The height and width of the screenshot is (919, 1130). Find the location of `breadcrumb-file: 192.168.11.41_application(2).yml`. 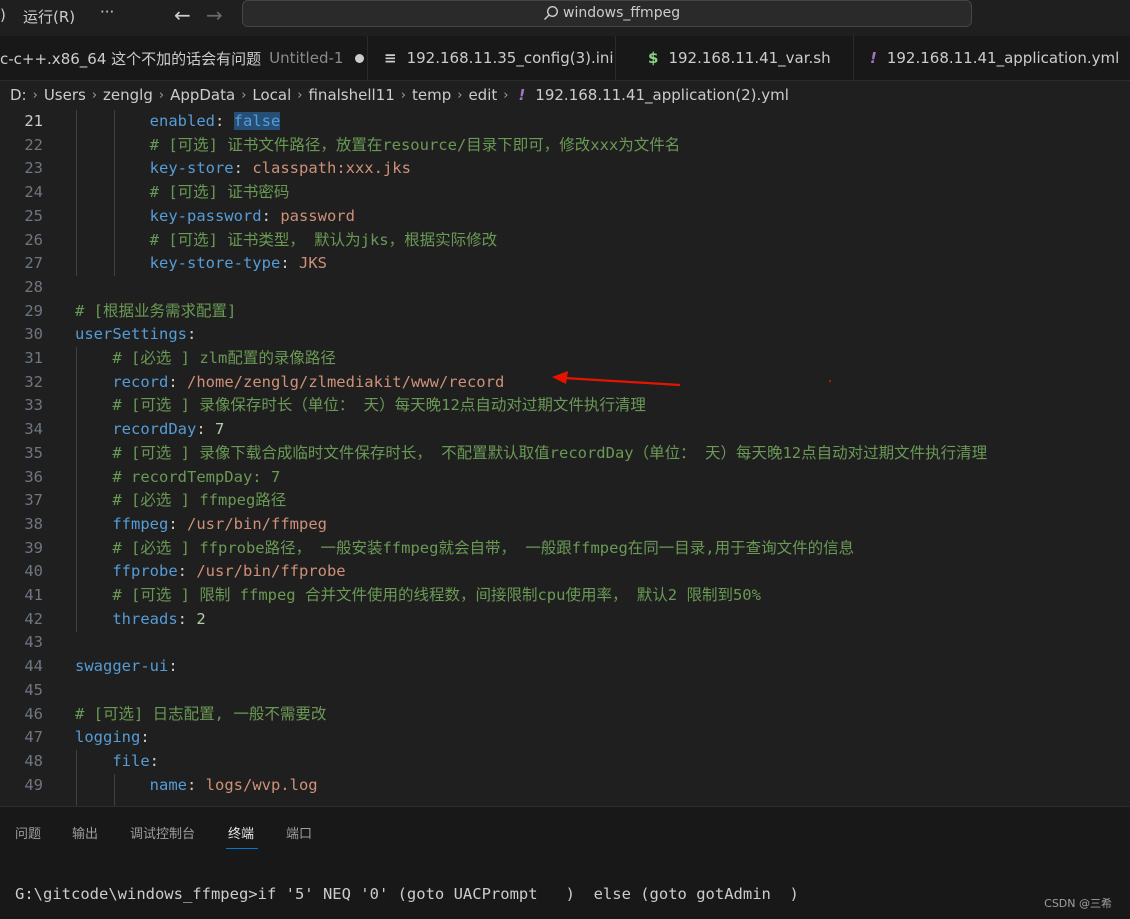

breadcrumb-file: 192.168.11.41_application(2).yml is located at coordinates (662, 95).